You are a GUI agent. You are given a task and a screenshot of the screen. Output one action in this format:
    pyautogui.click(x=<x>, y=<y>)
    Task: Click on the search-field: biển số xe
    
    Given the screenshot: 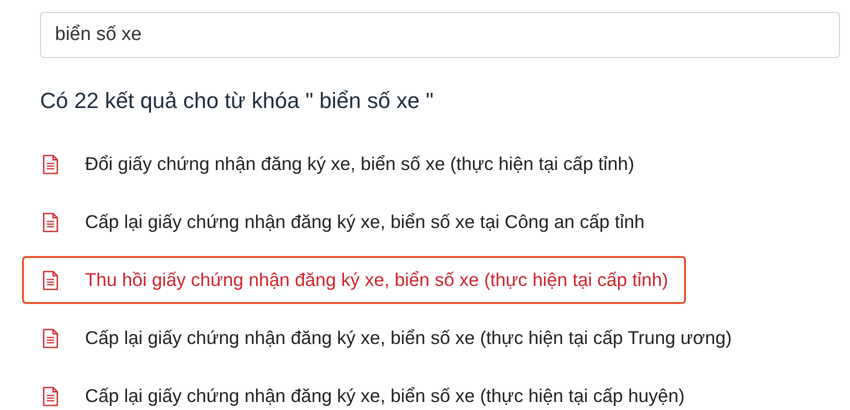 What is the action you would take?
    pyautogui.click(x=440, y=35)
    